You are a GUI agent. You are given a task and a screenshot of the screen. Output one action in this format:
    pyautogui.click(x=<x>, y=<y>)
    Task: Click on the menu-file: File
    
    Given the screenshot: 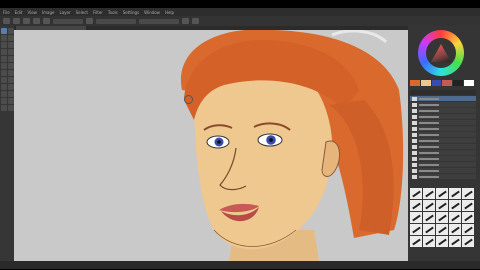 What is the action you would take?
    pyautogui.click(x=6, y=12)
    